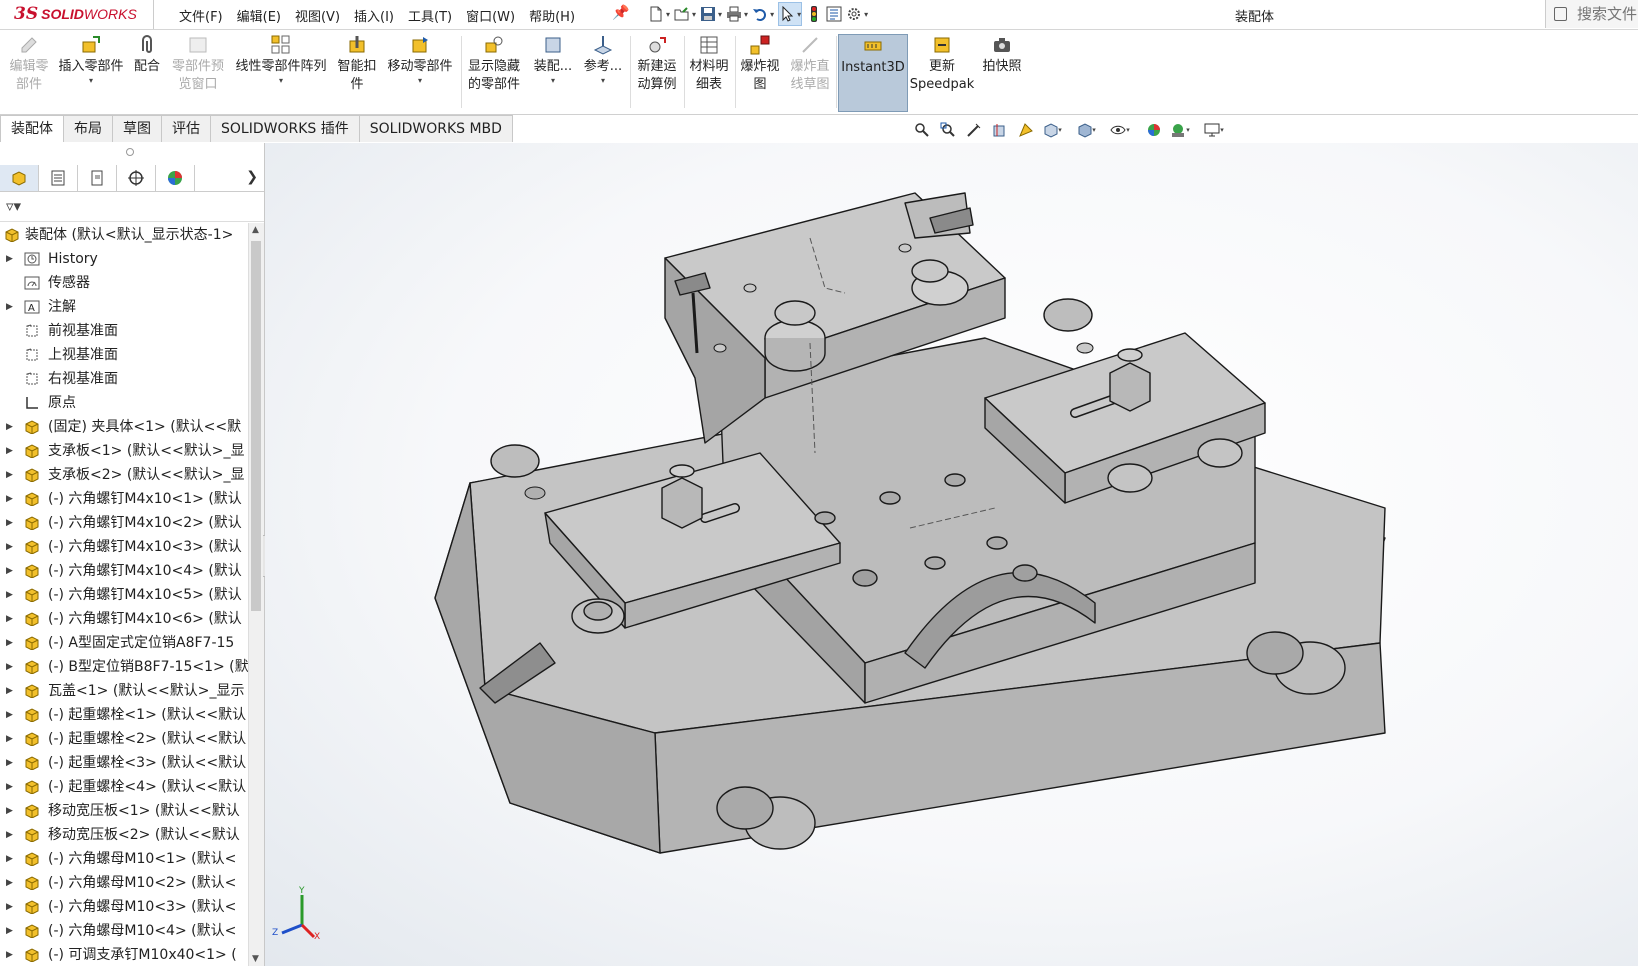 This screenshot has height=966, width=1638. I want to click on reference-geometry-dropdown-icon: ▾, so click(603, 81).